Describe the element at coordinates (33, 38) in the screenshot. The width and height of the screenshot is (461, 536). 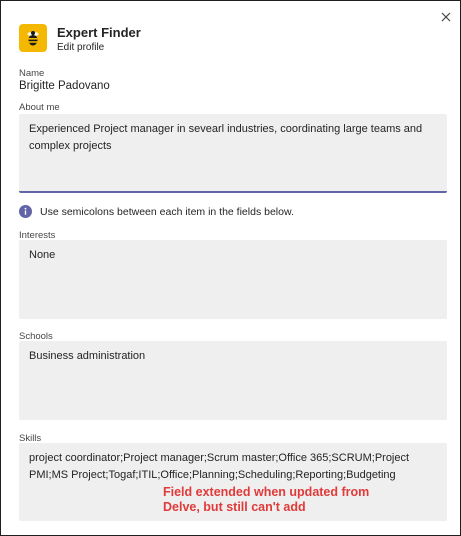
I see `bee-icon` at that location.